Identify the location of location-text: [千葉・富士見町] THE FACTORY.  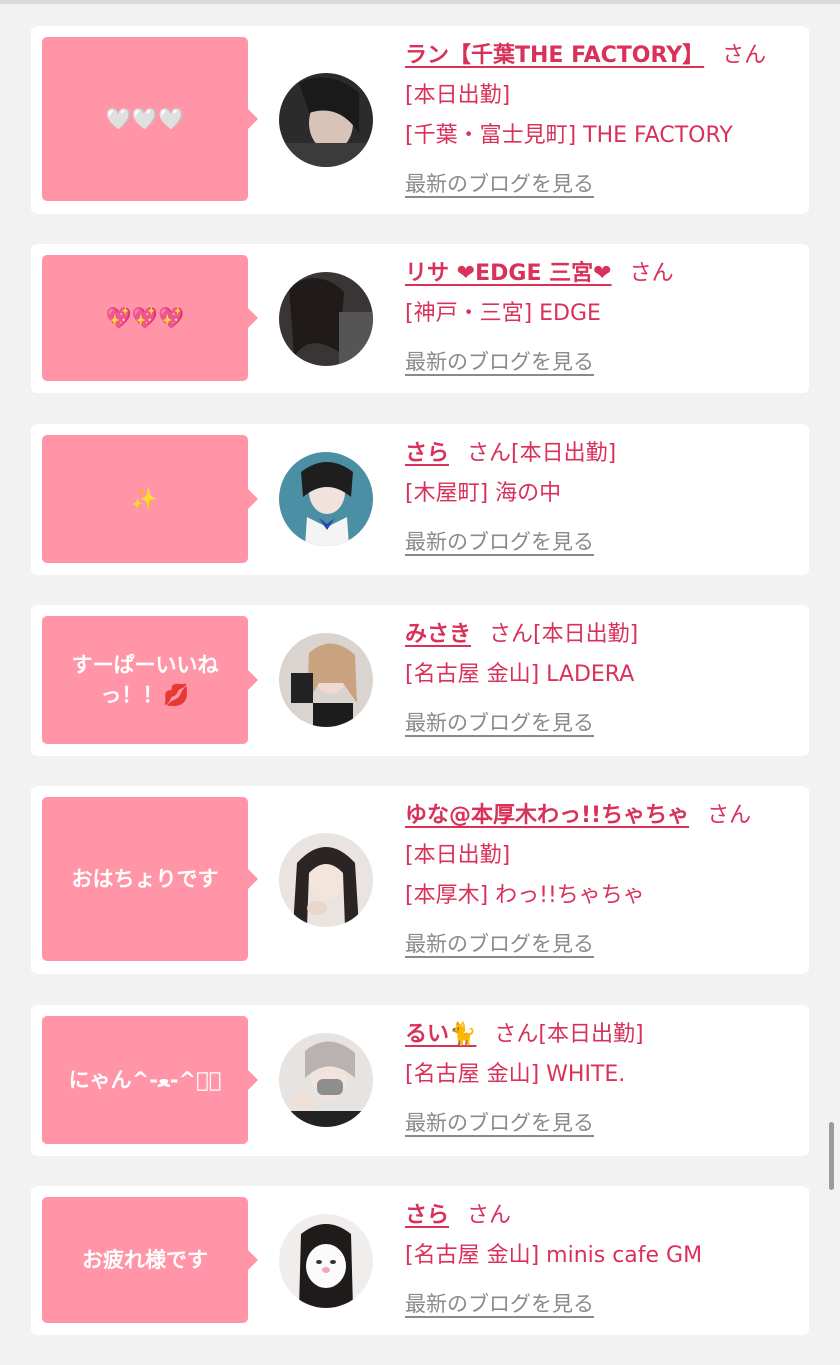
(569, 135).